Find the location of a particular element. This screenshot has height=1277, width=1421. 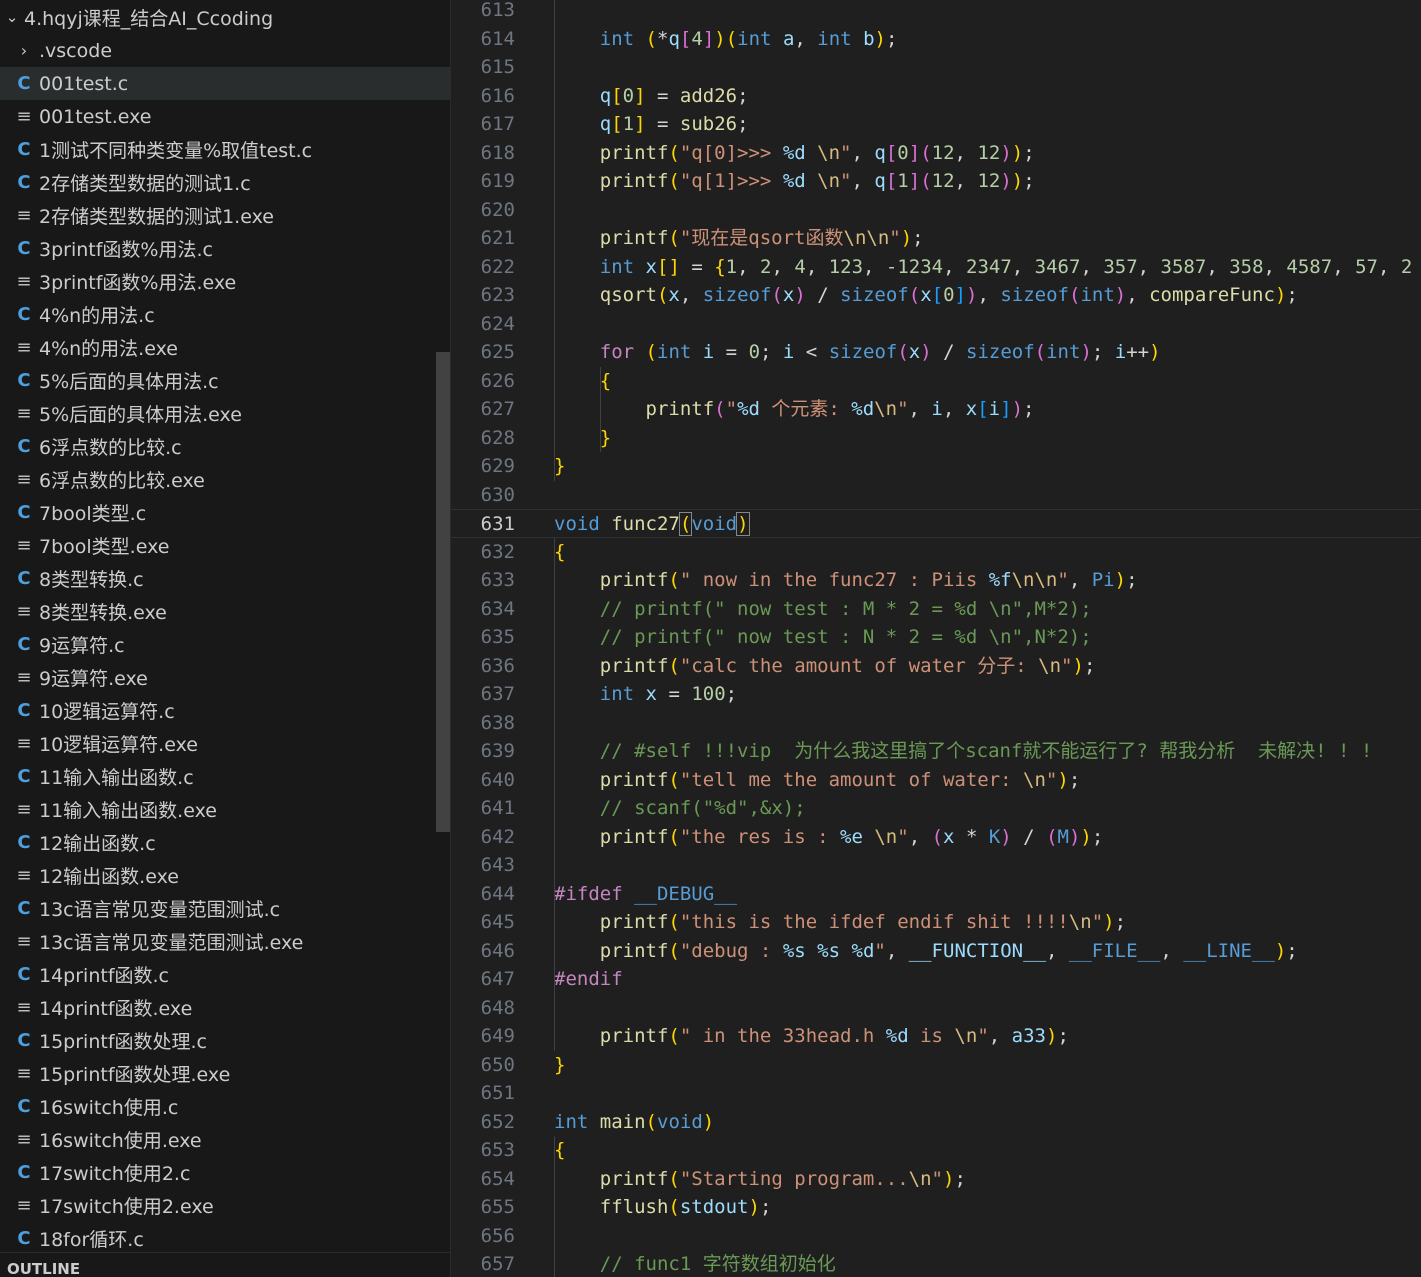

file-item: ≡ 11输入输出函数.exe is located at coordinates (225, 809).